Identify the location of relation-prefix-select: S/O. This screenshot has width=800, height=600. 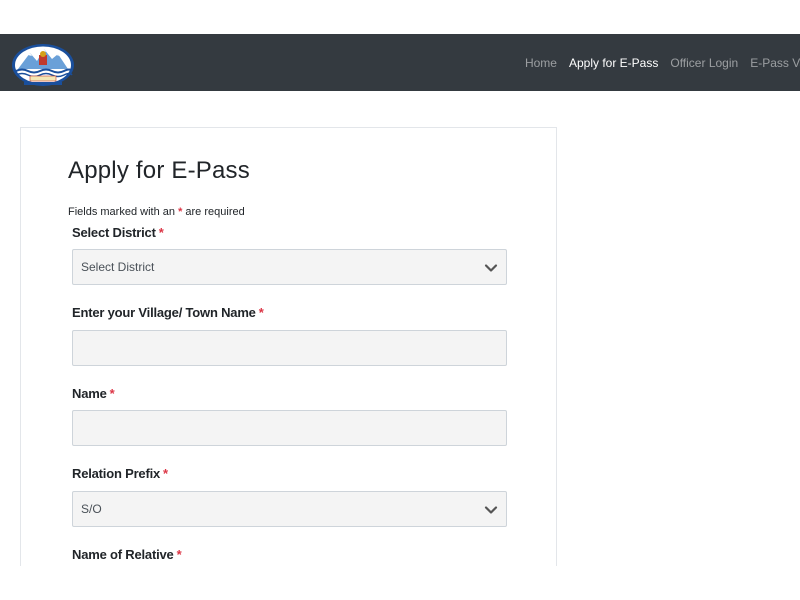
(289, 509).